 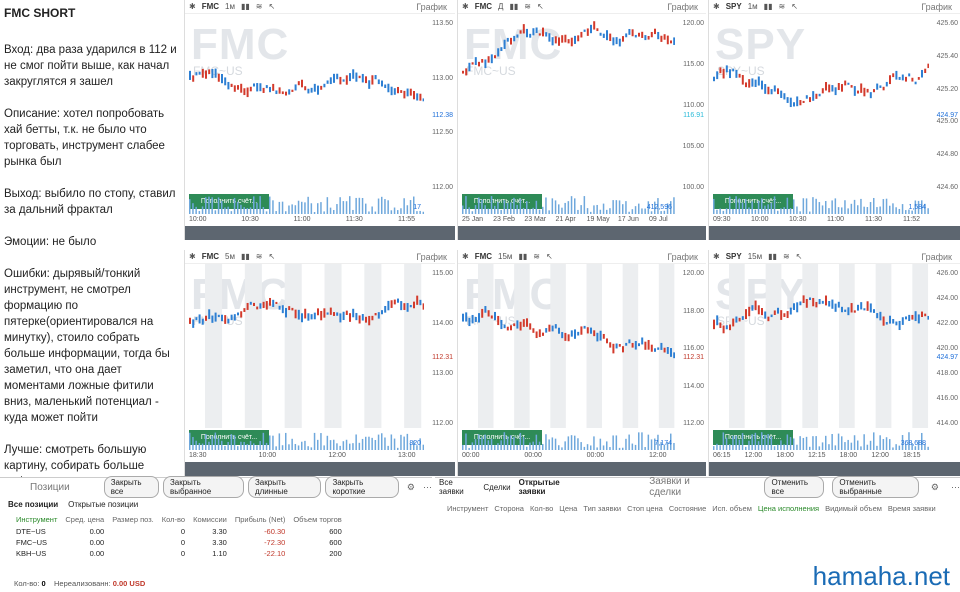 What do you see at coordinates (947, 398) in the screenshot?
I see `price-tick: 416.00` at bounding box center [947, 398].